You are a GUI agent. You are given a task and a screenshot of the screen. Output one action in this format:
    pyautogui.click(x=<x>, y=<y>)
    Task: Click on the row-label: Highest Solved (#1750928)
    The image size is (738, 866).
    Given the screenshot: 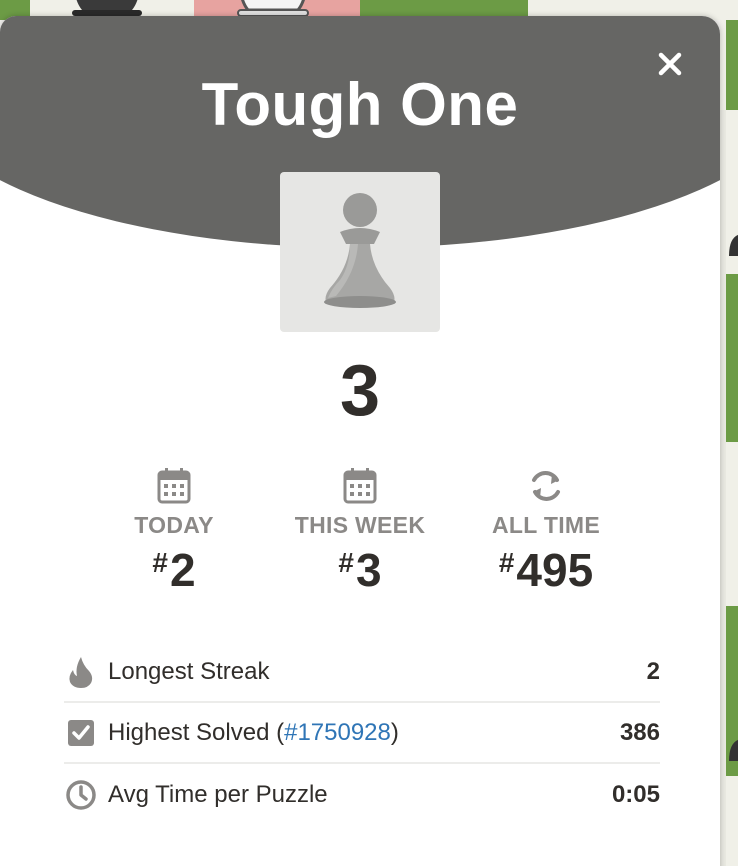 What is the action you would take?
    pyautogui.click(x=364, y=733)
    